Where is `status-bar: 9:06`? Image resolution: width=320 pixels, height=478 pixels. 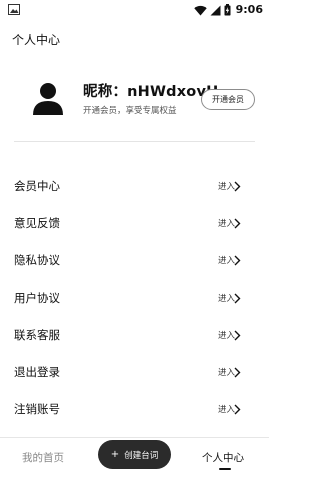
status-bar: 9:06 is located at coordinates (134, 10).